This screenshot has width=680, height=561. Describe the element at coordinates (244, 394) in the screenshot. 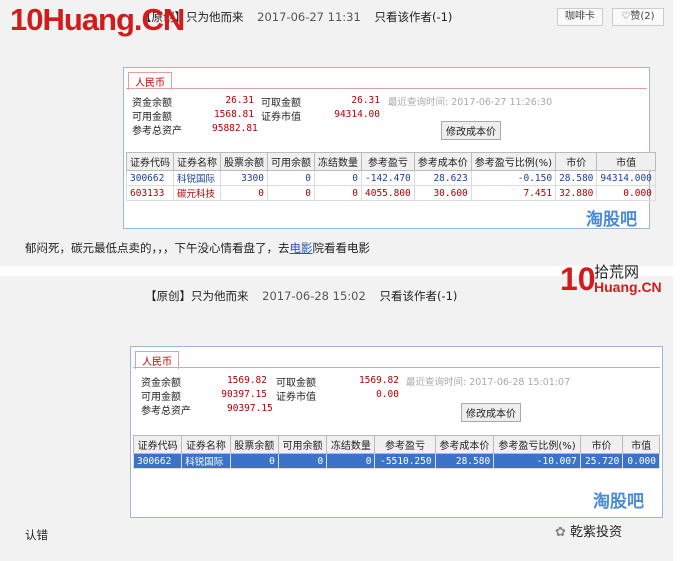

I see `available-value: 90397.15` at that location.